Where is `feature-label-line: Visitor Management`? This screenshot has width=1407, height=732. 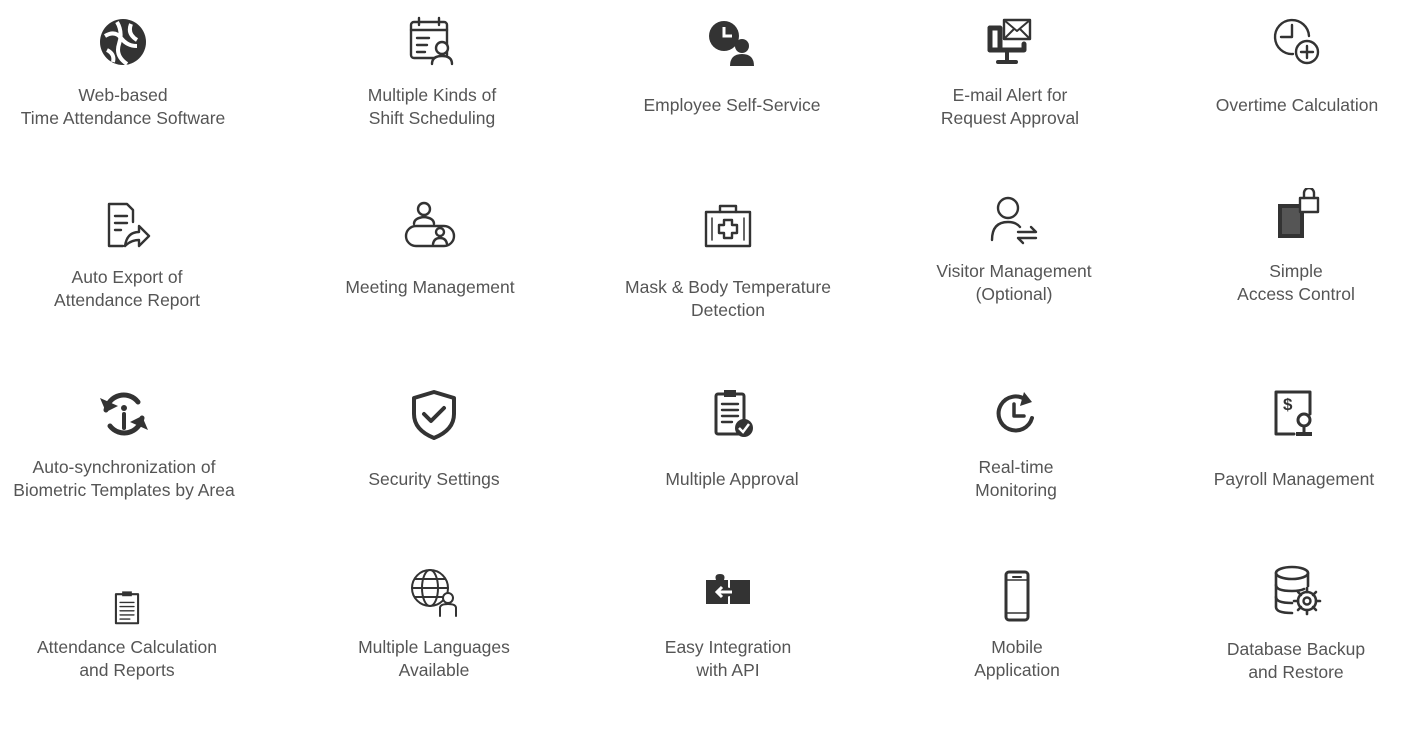 feature-label-line: Visitor Management is located at coordinates (1014, 271).